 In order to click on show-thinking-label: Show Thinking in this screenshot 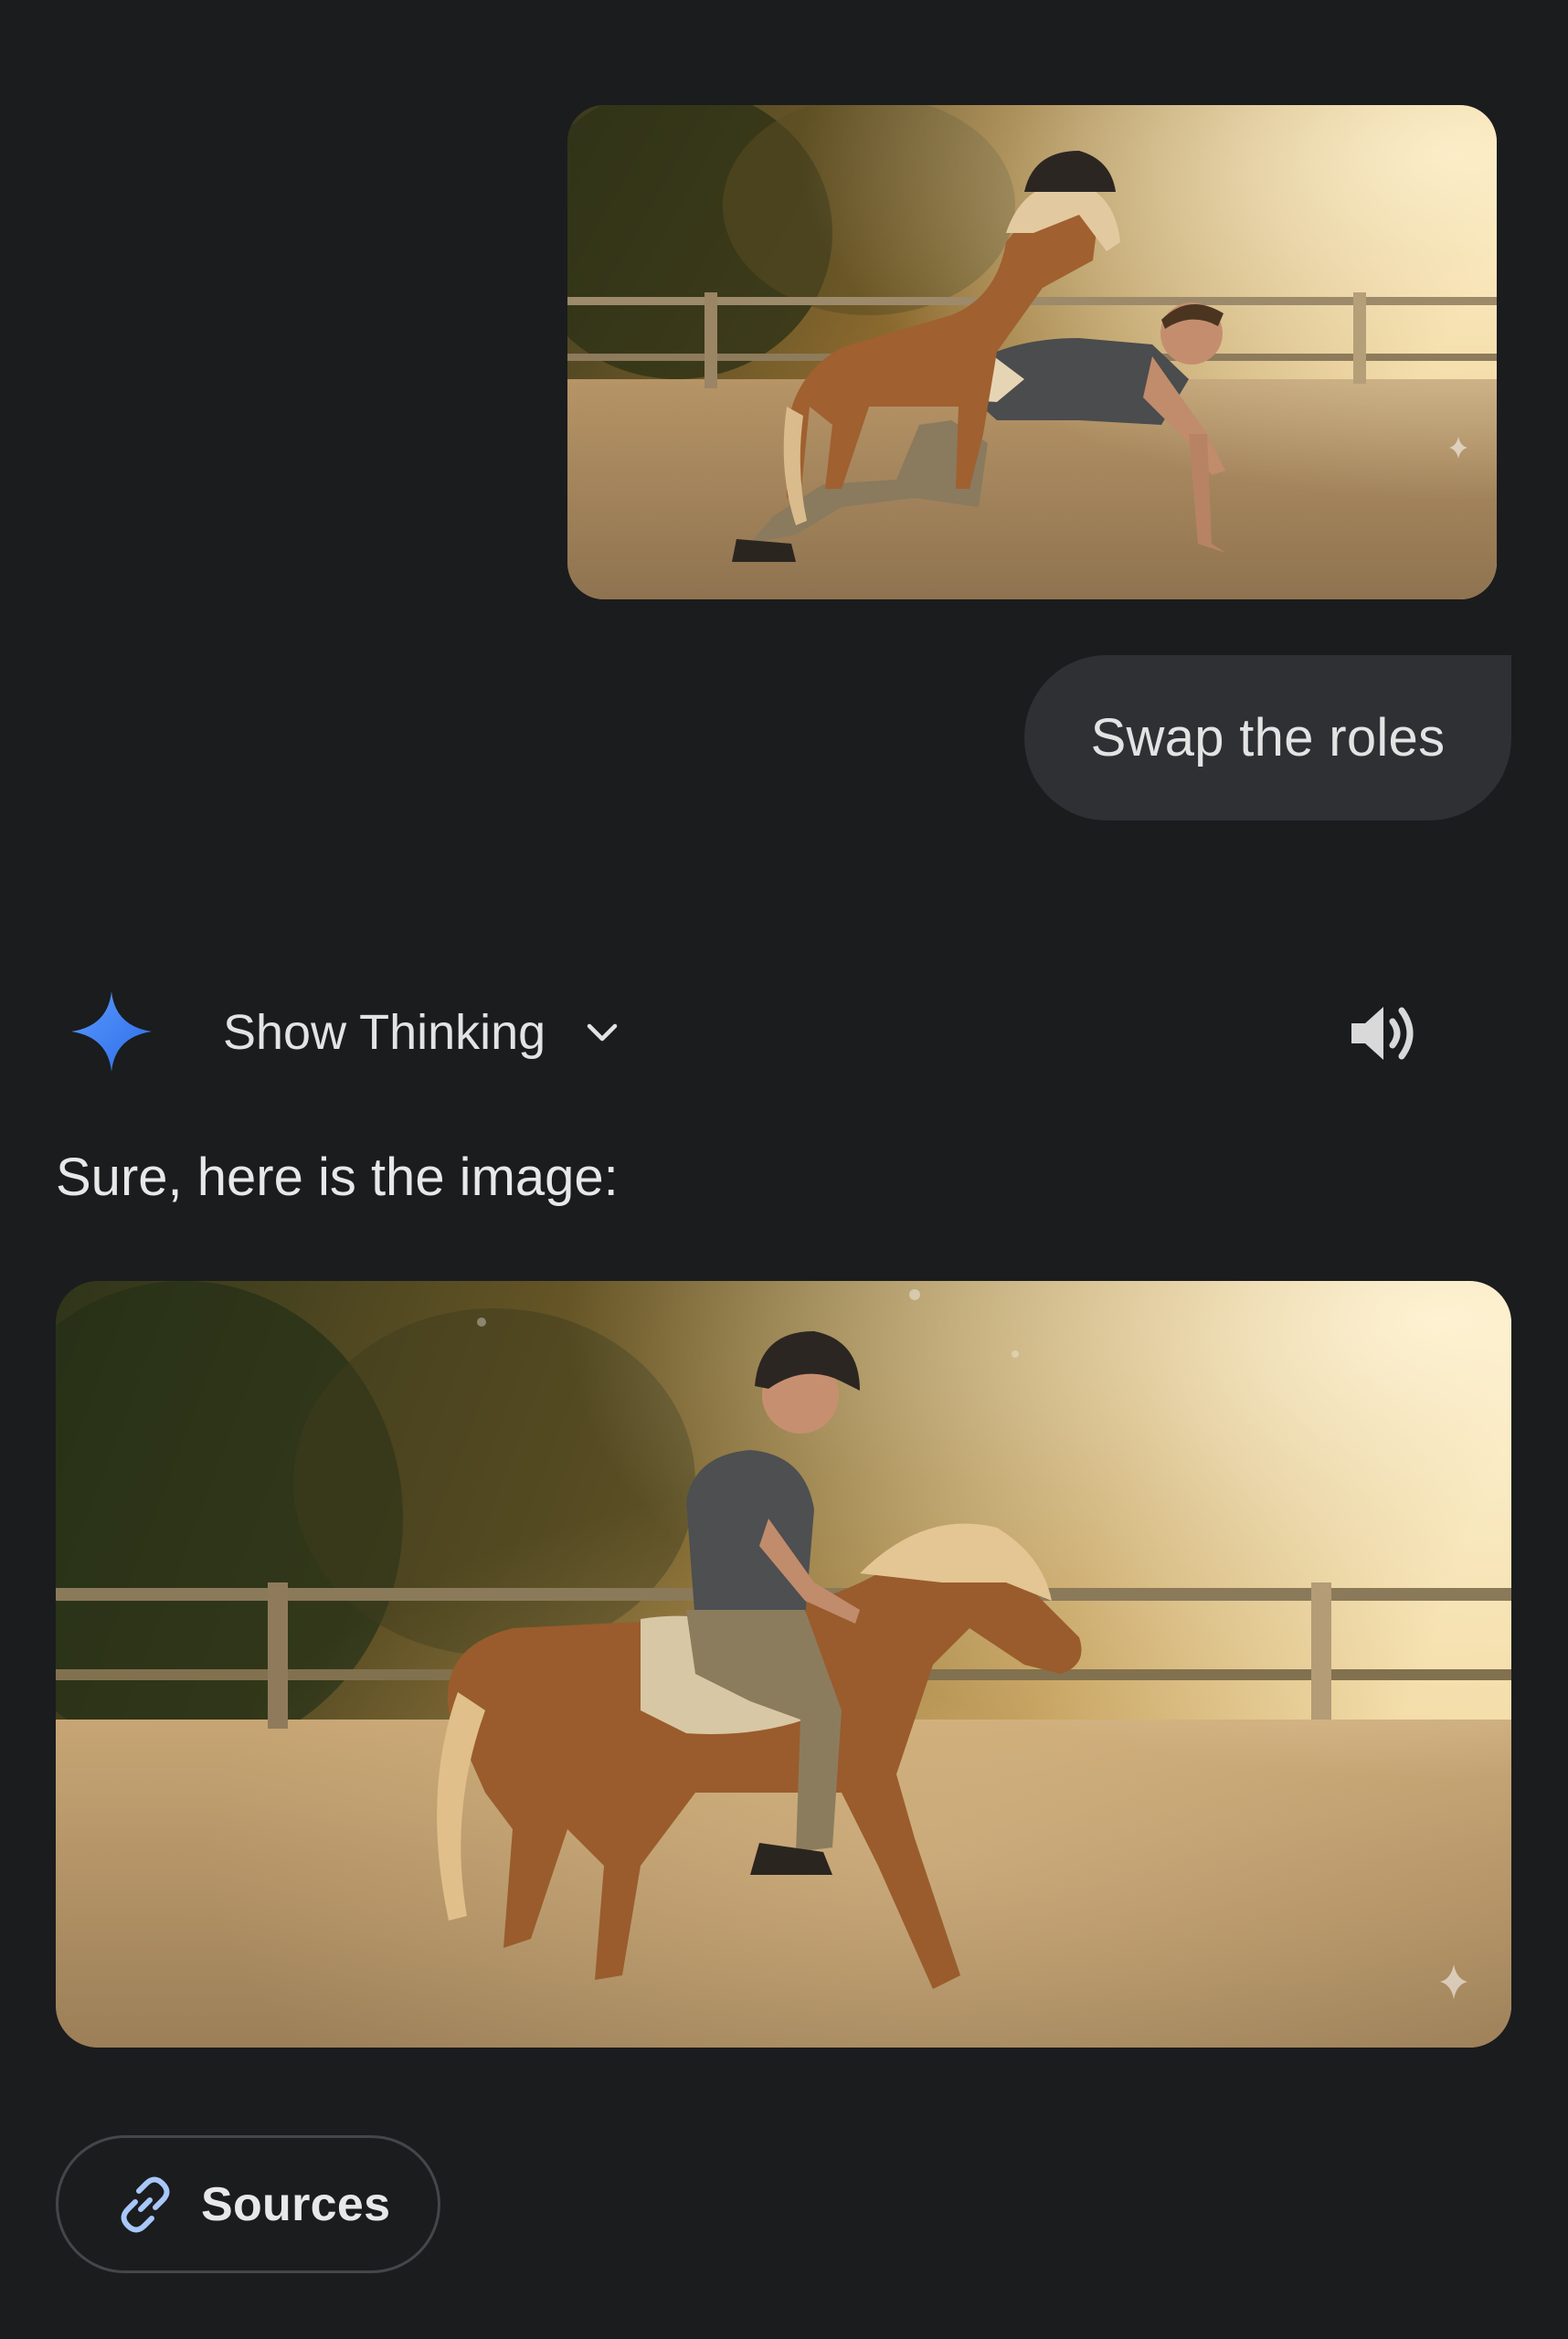, I will do `click(384, 1032)`.